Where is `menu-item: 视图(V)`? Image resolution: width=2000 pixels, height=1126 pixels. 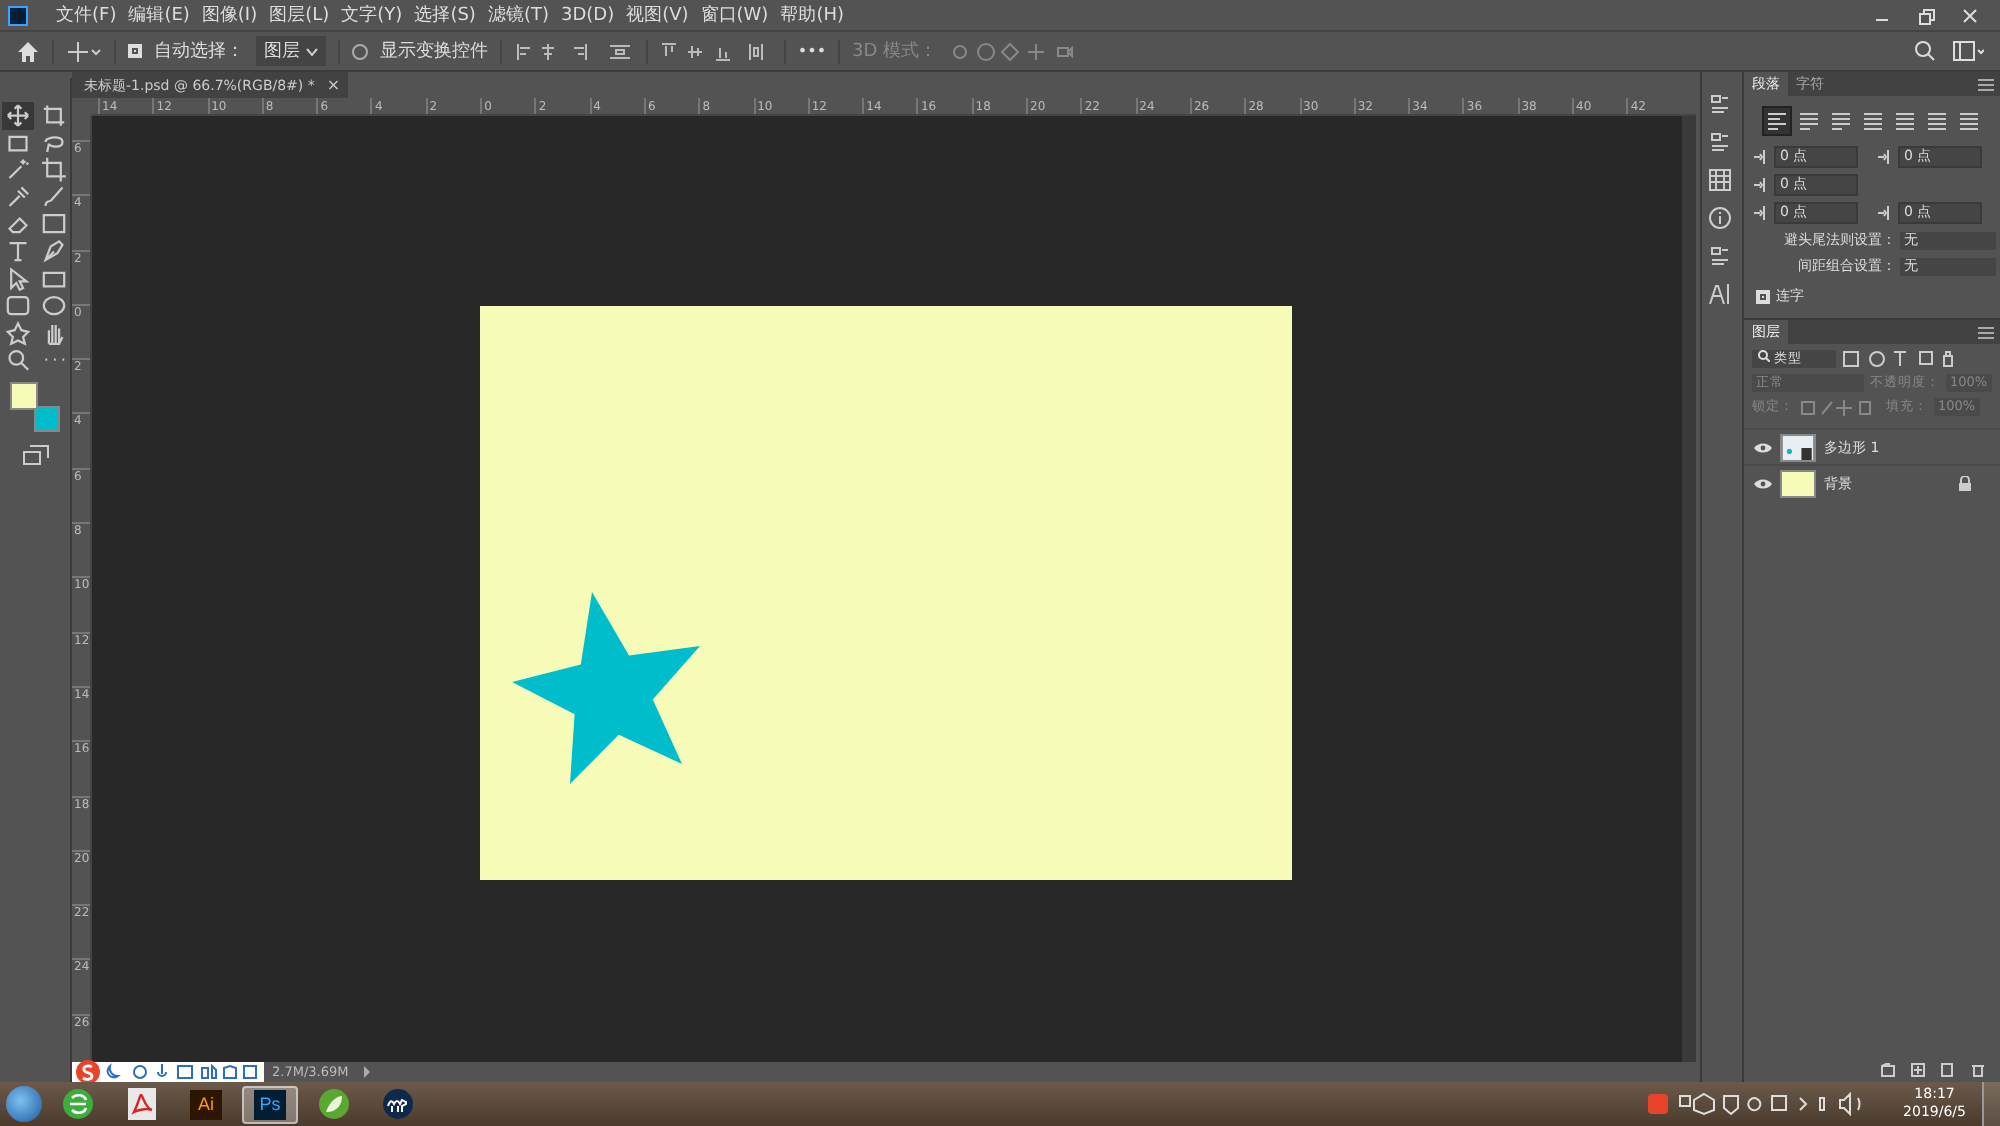
menu-item: 视图(V) is located at coordinates (657, 15).